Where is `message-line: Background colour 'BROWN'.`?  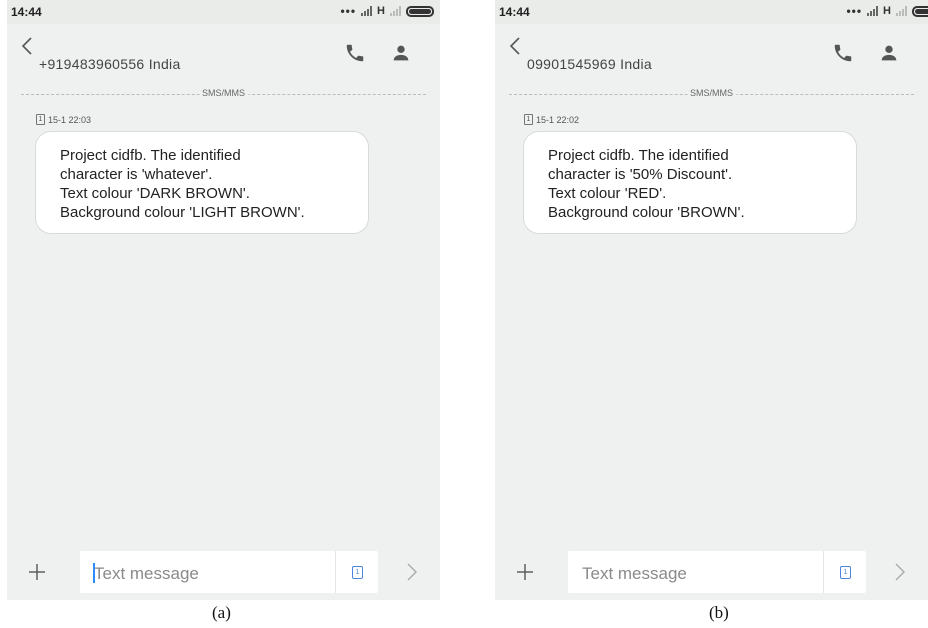
message-line: Background colour 'BROWN'. is located at coordinates (646, 212).